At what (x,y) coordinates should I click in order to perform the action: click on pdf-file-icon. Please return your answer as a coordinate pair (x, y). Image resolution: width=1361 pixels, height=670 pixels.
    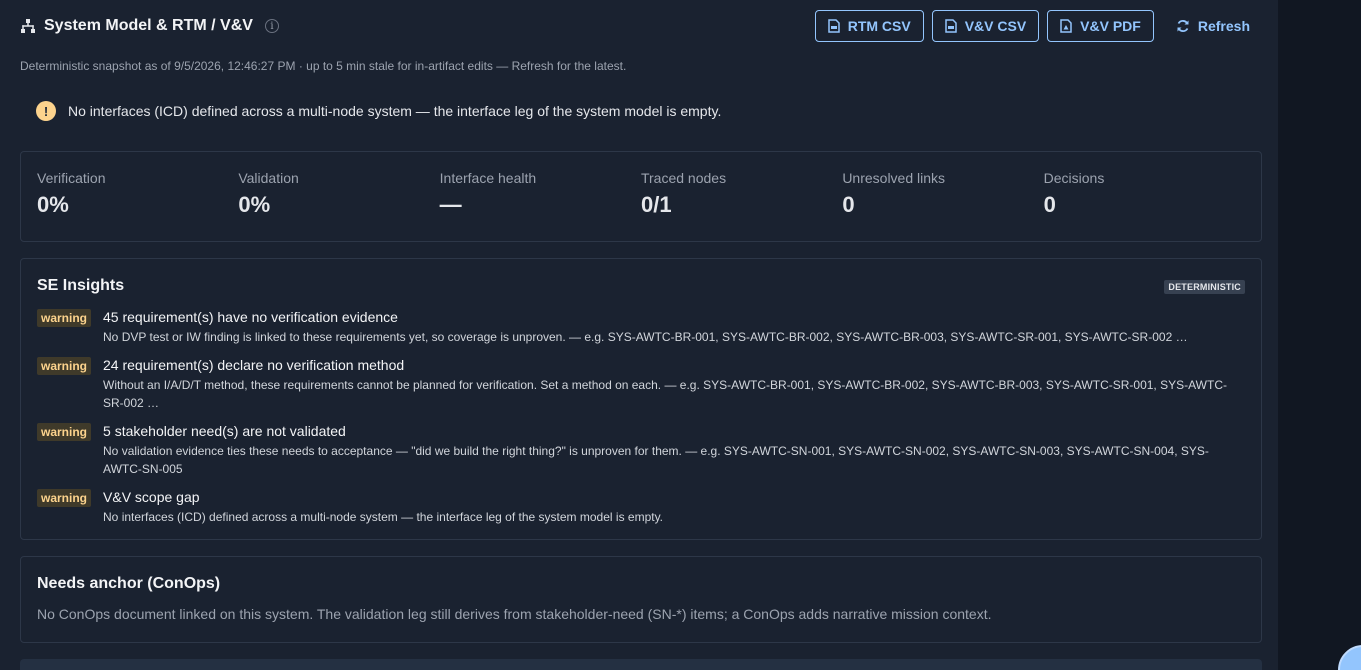
    Looking at the image, I should click on (1066, 26).